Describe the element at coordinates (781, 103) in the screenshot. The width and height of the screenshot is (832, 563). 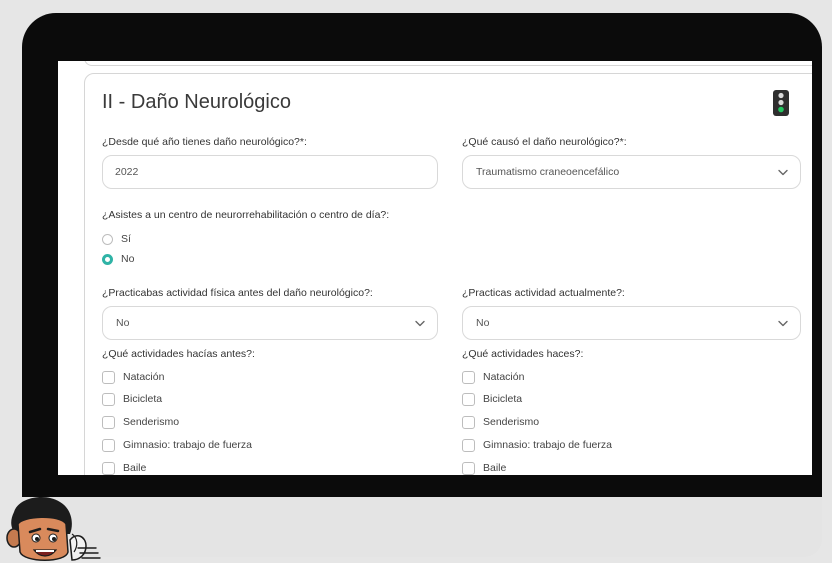
I see `traffic-light-icon` at that location.